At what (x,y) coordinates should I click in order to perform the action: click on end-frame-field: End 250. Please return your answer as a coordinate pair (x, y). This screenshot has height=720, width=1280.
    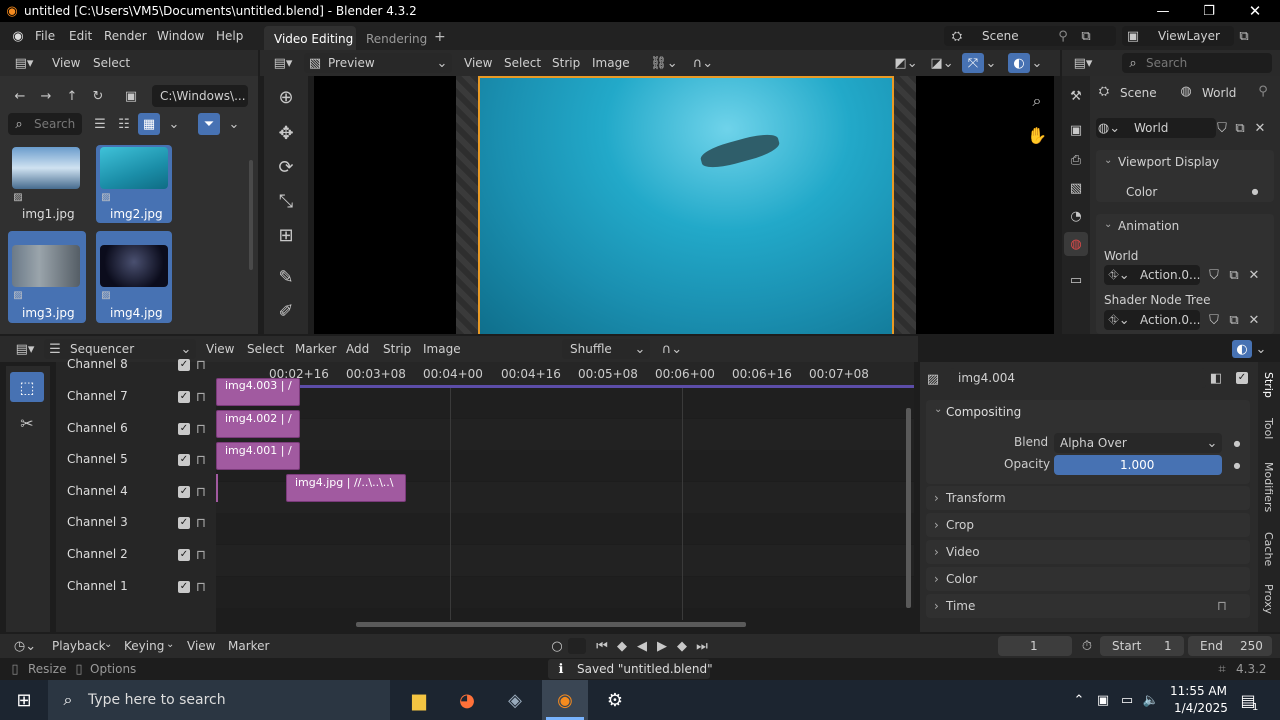
    Looking at the image, I should click on (1230, 646).